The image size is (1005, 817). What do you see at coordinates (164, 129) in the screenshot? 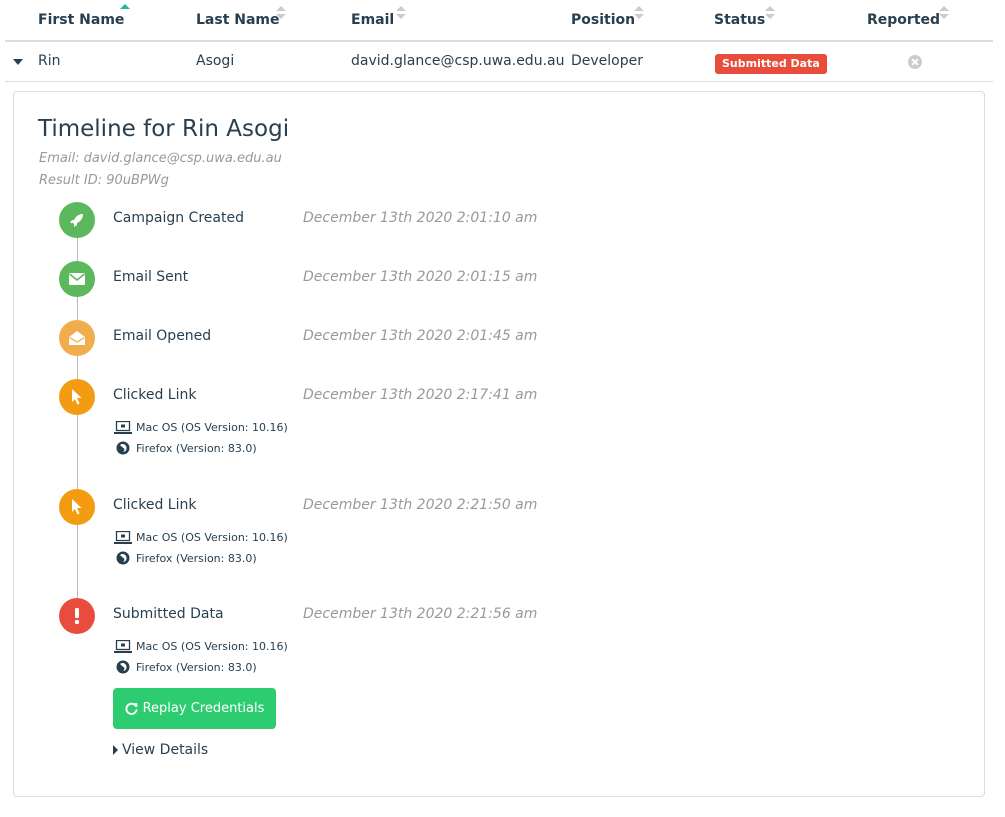
I see `timeline-title: Timeline for Rin Asogi` at bounding box center [164, 129].